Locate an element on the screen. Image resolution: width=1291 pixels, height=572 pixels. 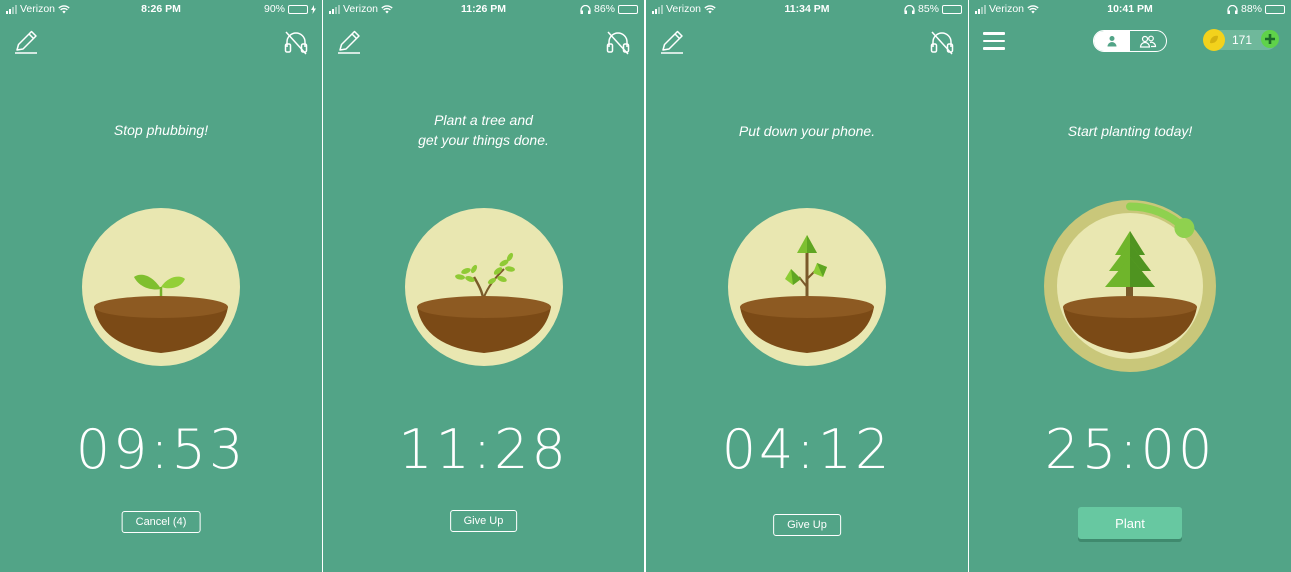
mode-toggle is located at coordinates (1130, 41).